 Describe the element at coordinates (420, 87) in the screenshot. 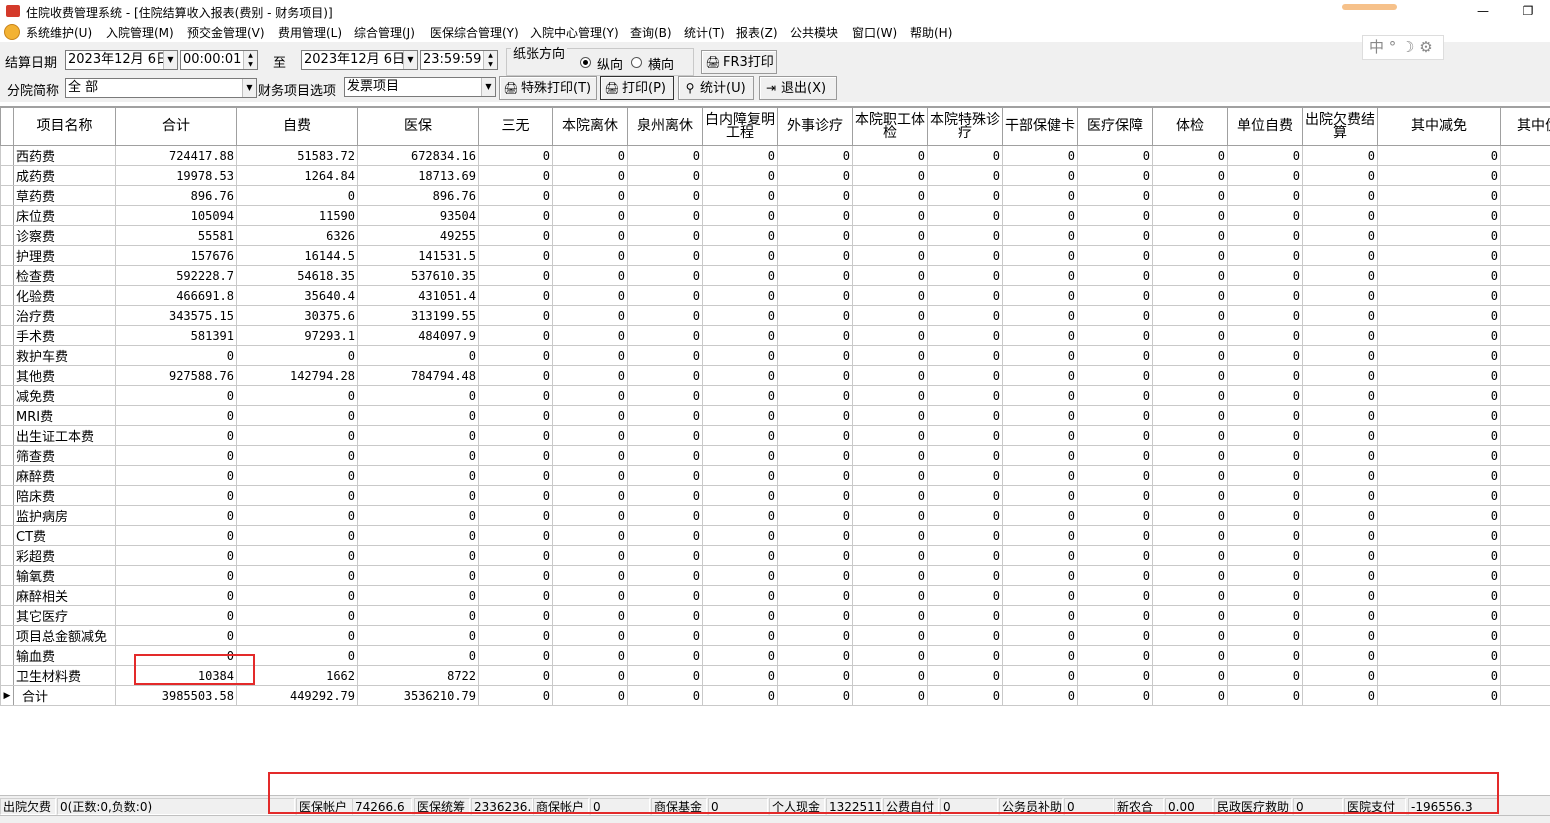

I see `finance-item-select: 发票项目 ▼` at that location.